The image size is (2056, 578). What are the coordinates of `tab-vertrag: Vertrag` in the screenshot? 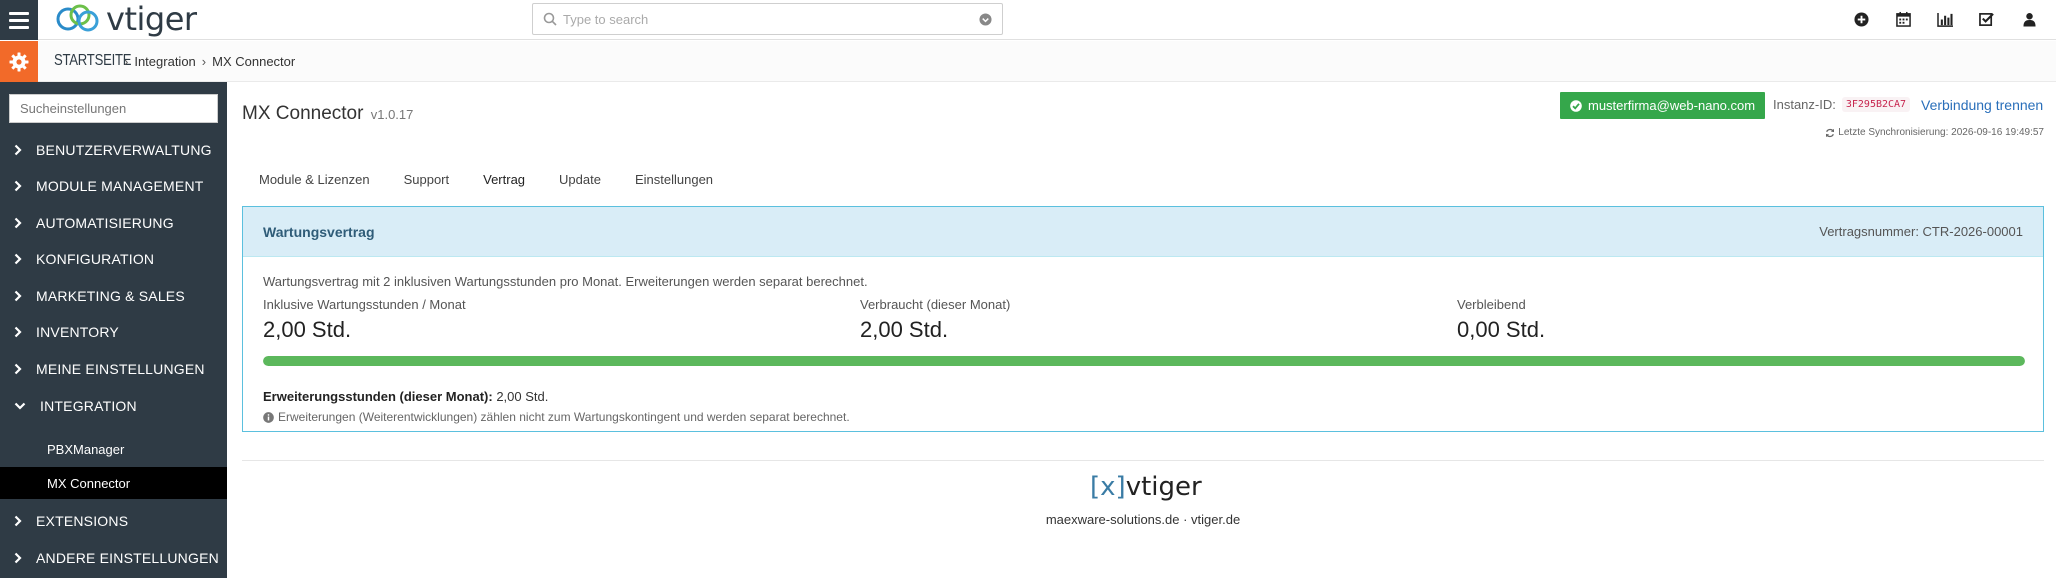 It's located at (504, 179).